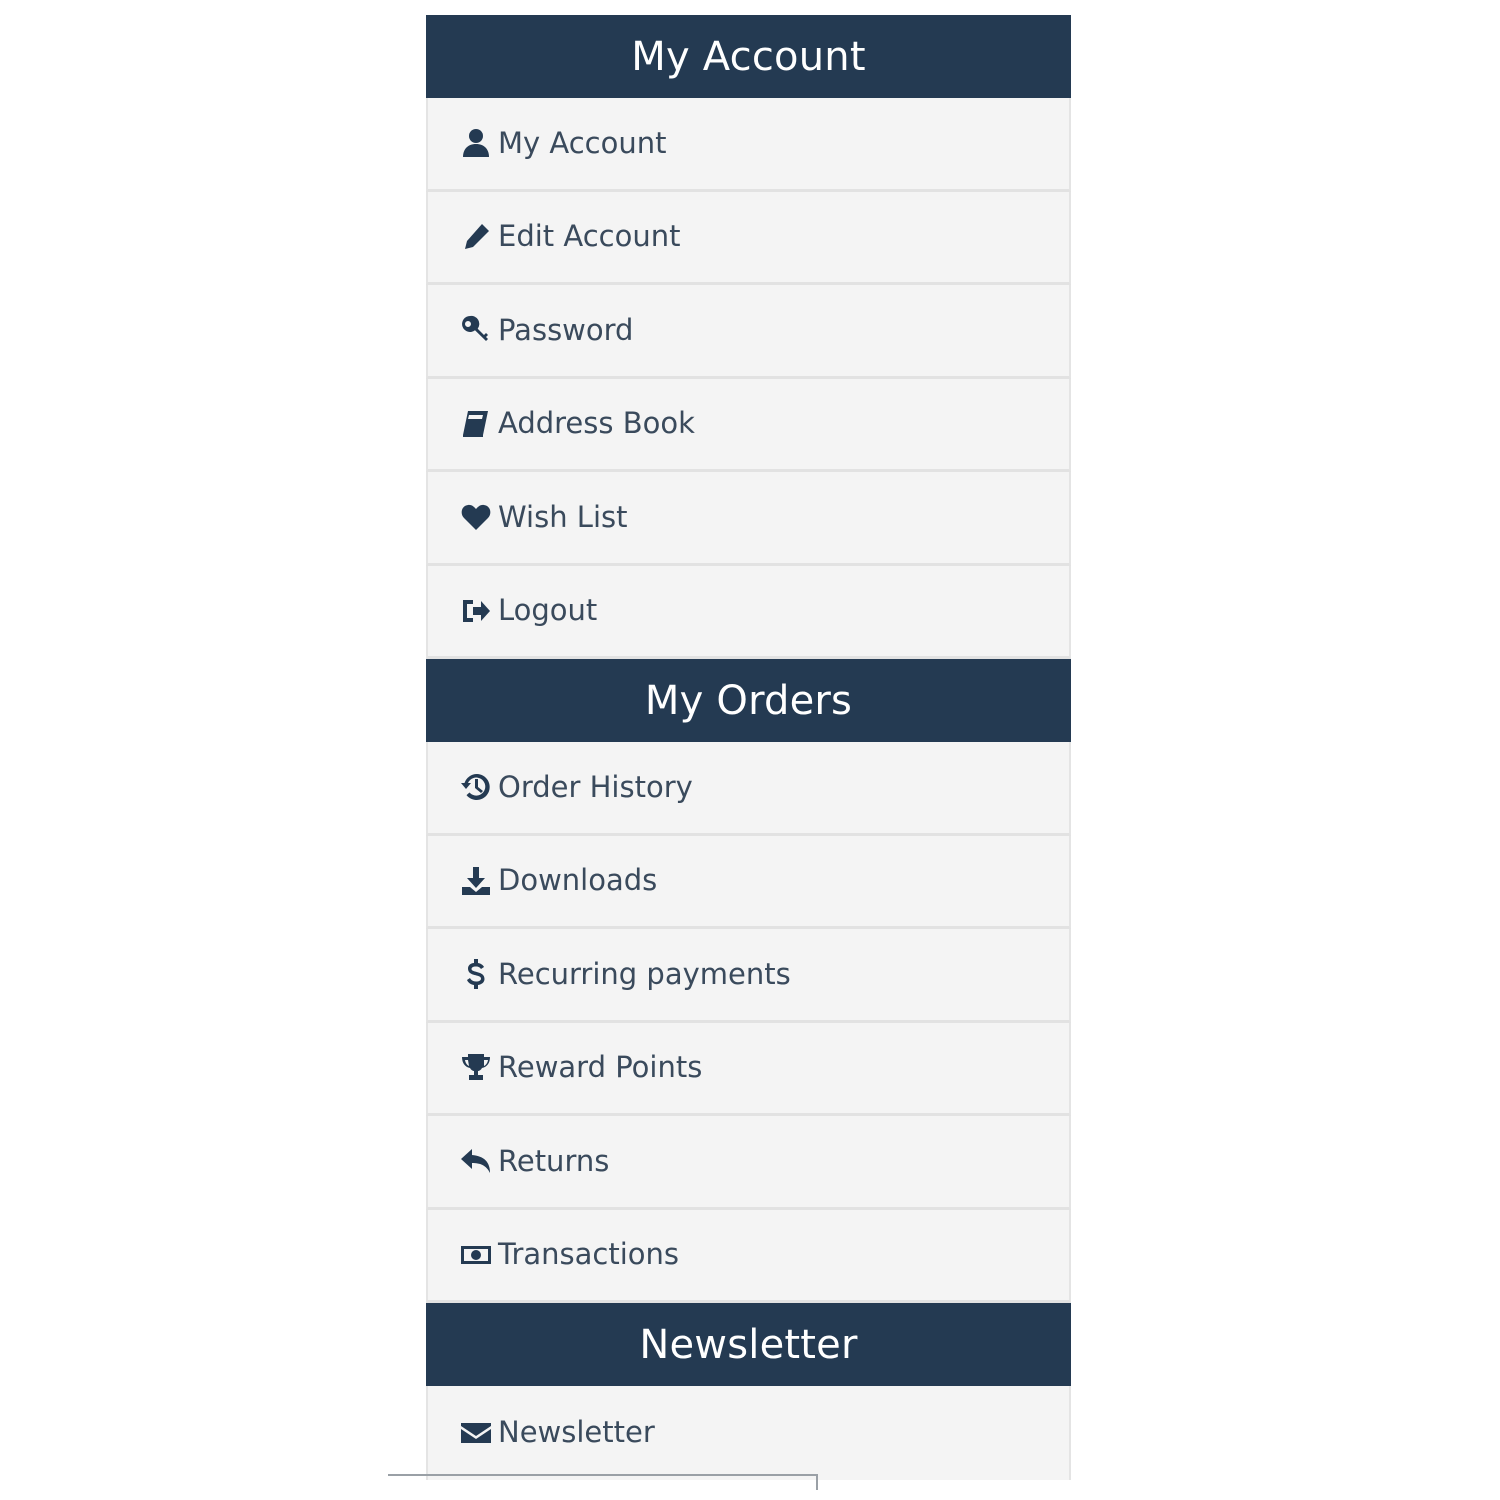  What do you see at coordinates (476, 330) in the screenshot?
I see `key-icon` at bounding box center [476, 330].